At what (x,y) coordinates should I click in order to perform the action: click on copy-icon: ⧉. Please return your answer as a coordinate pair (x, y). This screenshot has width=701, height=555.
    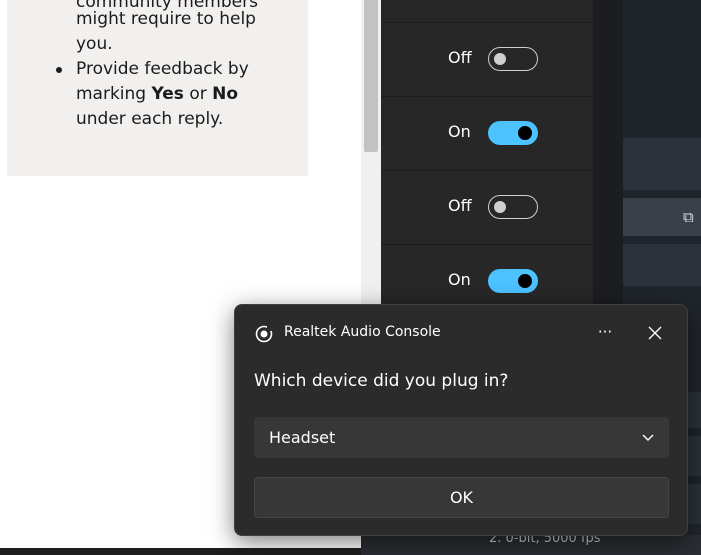
    Looking at the image, I should click on (688, 217).